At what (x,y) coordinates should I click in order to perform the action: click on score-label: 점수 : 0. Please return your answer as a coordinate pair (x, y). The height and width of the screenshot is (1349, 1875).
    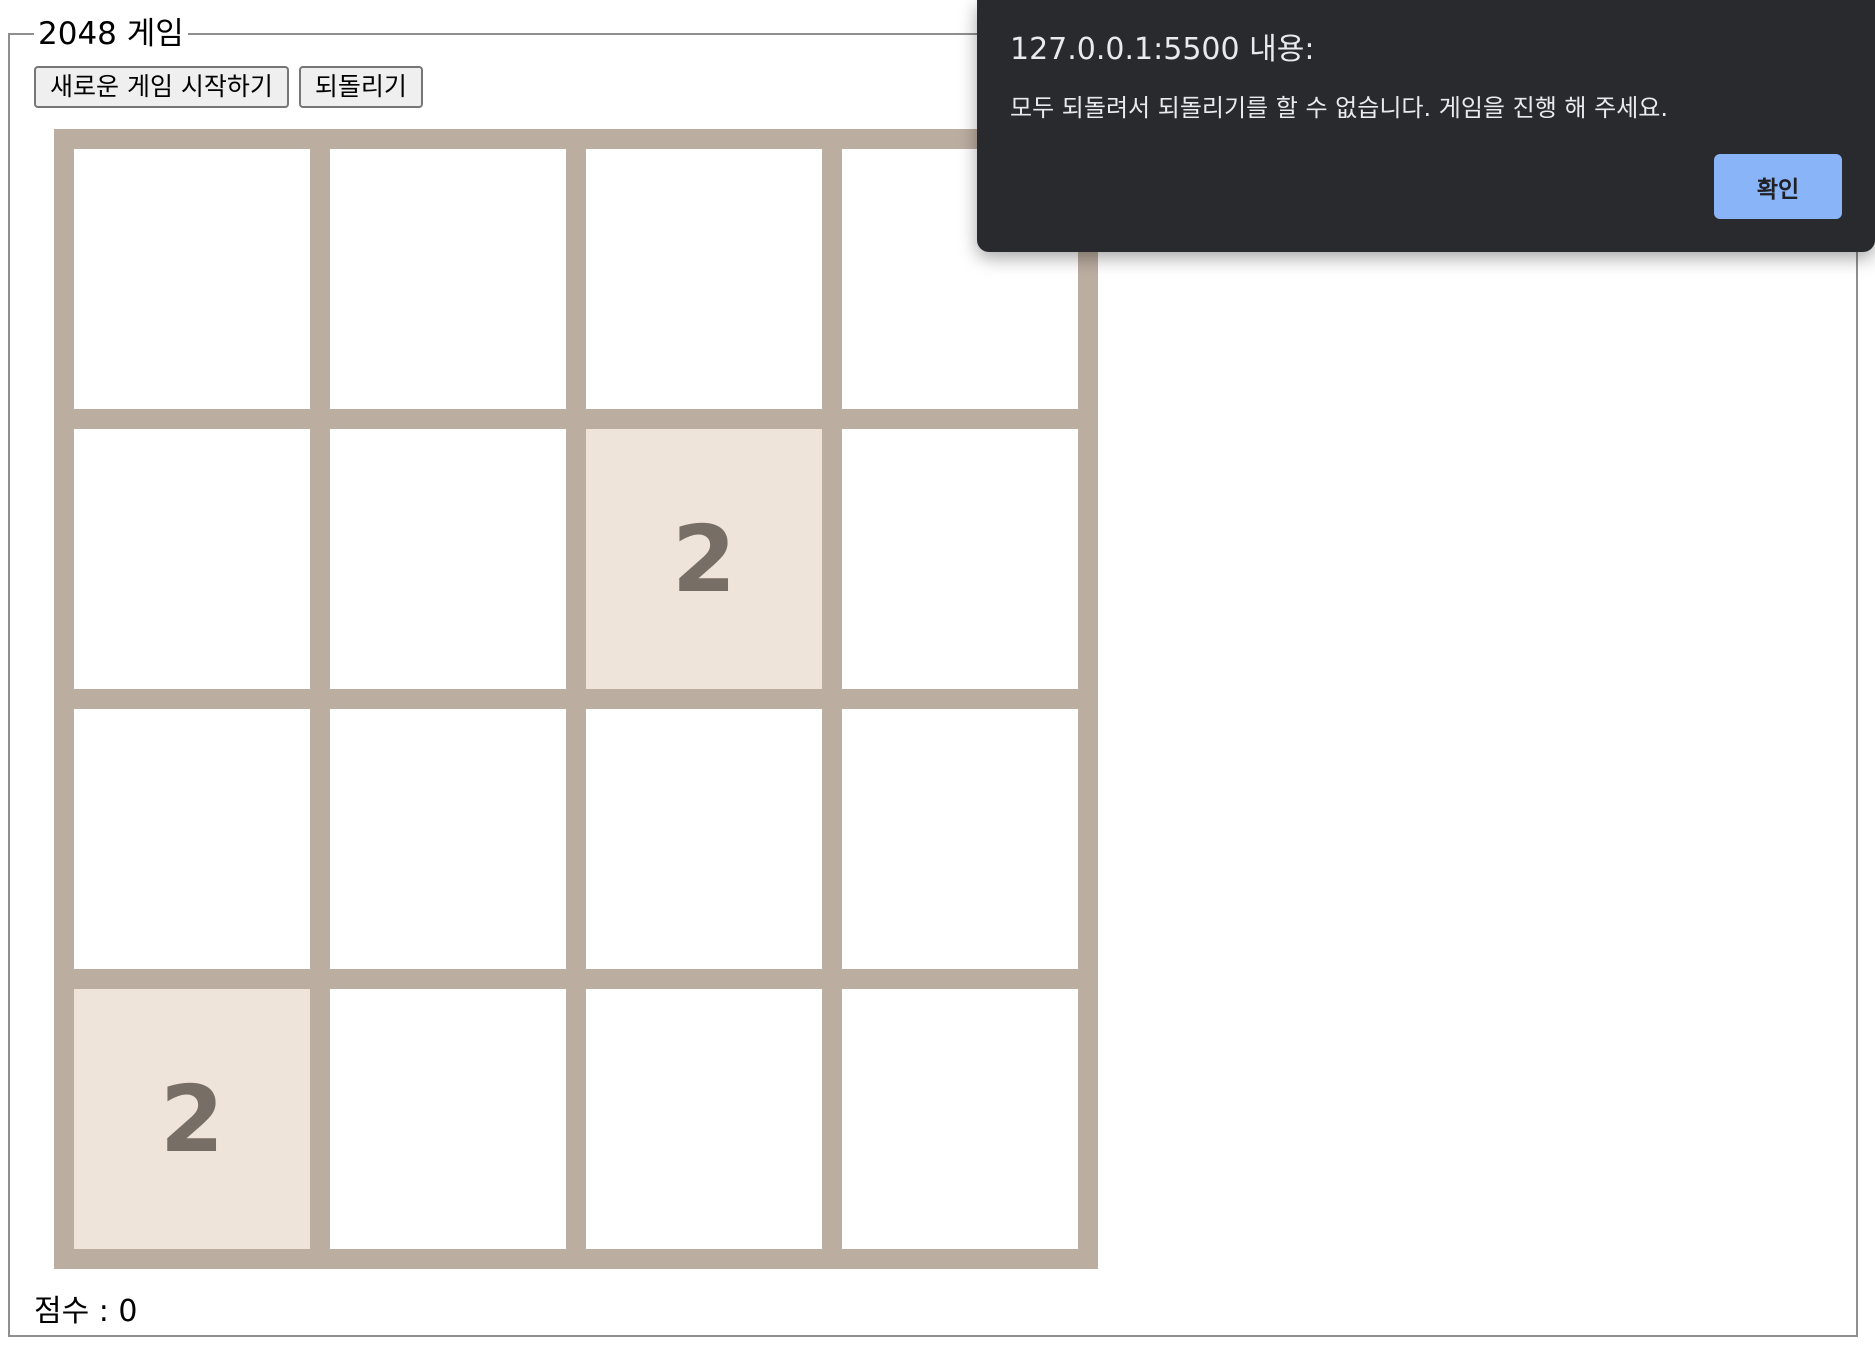
    Looking at the image, I should click on (86, 1311).